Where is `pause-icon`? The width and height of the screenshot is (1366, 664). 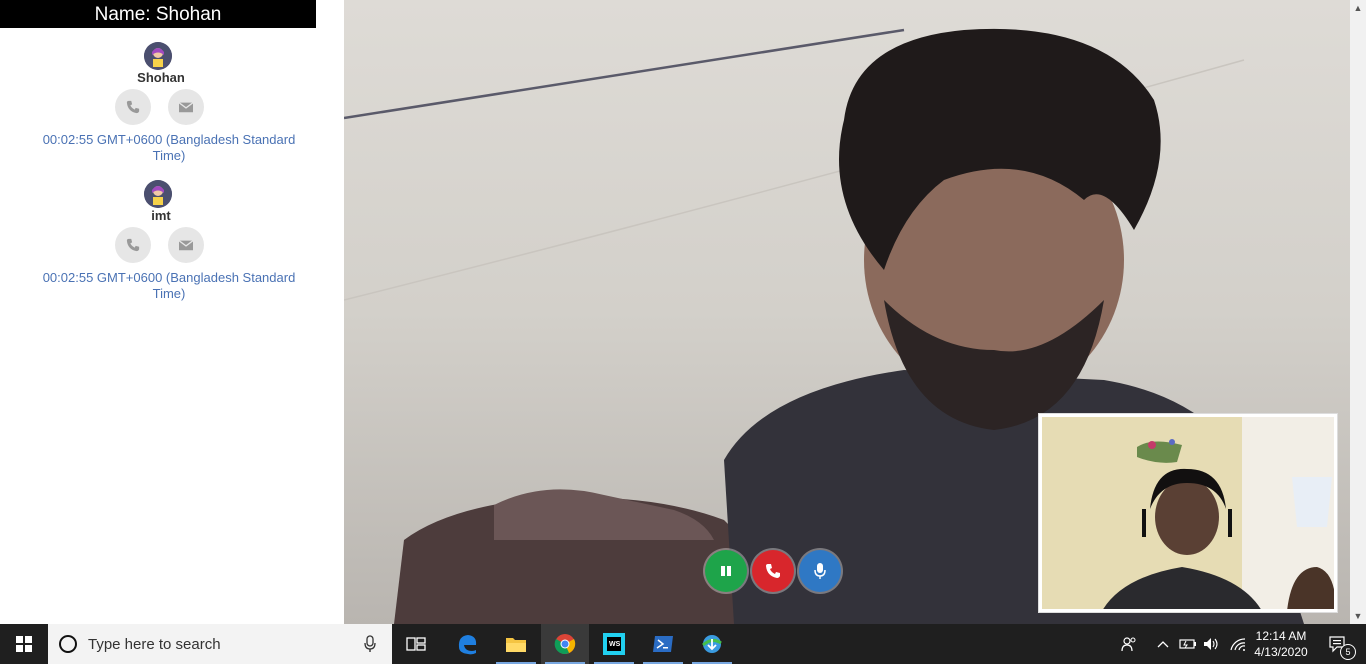 pause-icon is located at coordinates (726, 571).